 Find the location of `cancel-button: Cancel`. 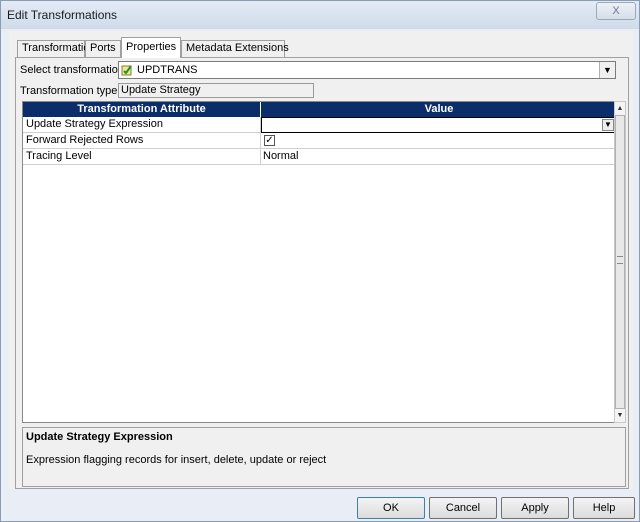

cancel-button: Cancel is located at coordinates (463, 508).